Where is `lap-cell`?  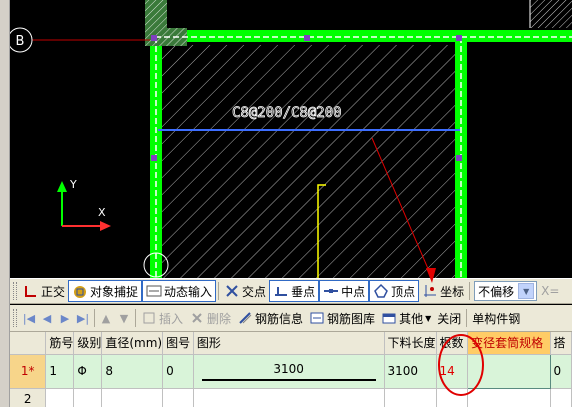
lap-cell is located at coordinates (561, 397).